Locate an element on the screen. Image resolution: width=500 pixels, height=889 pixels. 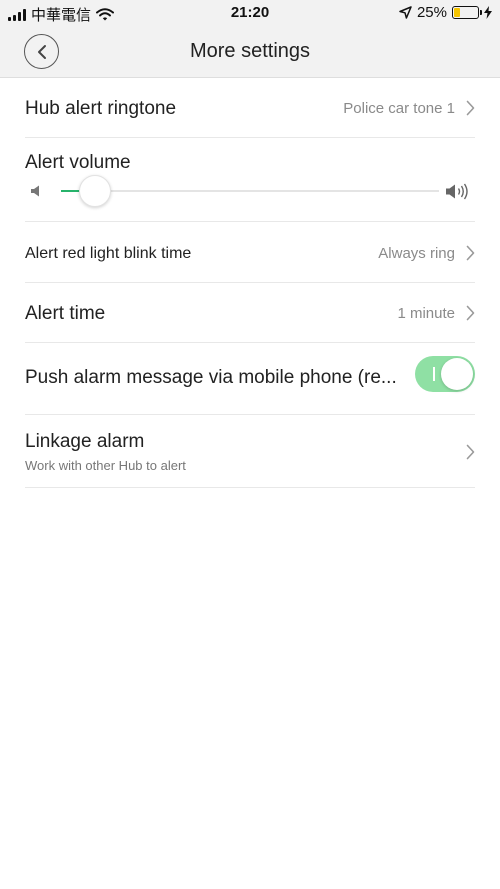
volume-slider-track is located at coordinates (250, 191).